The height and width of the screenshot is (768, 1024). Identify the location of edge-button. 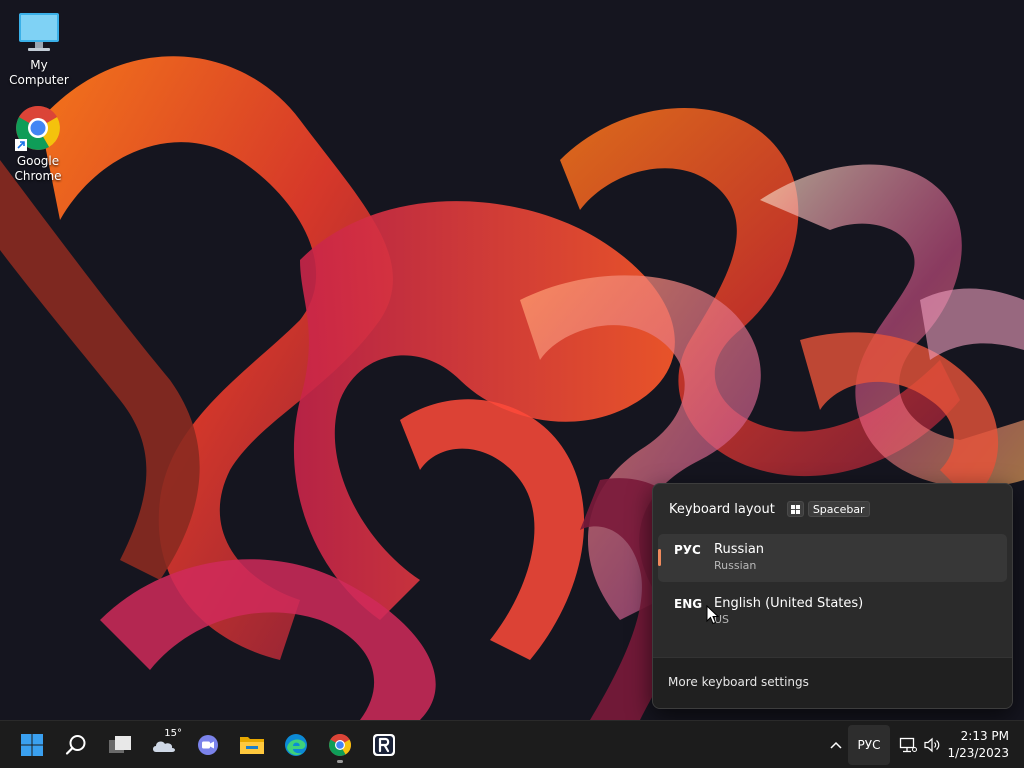
(296, 745).